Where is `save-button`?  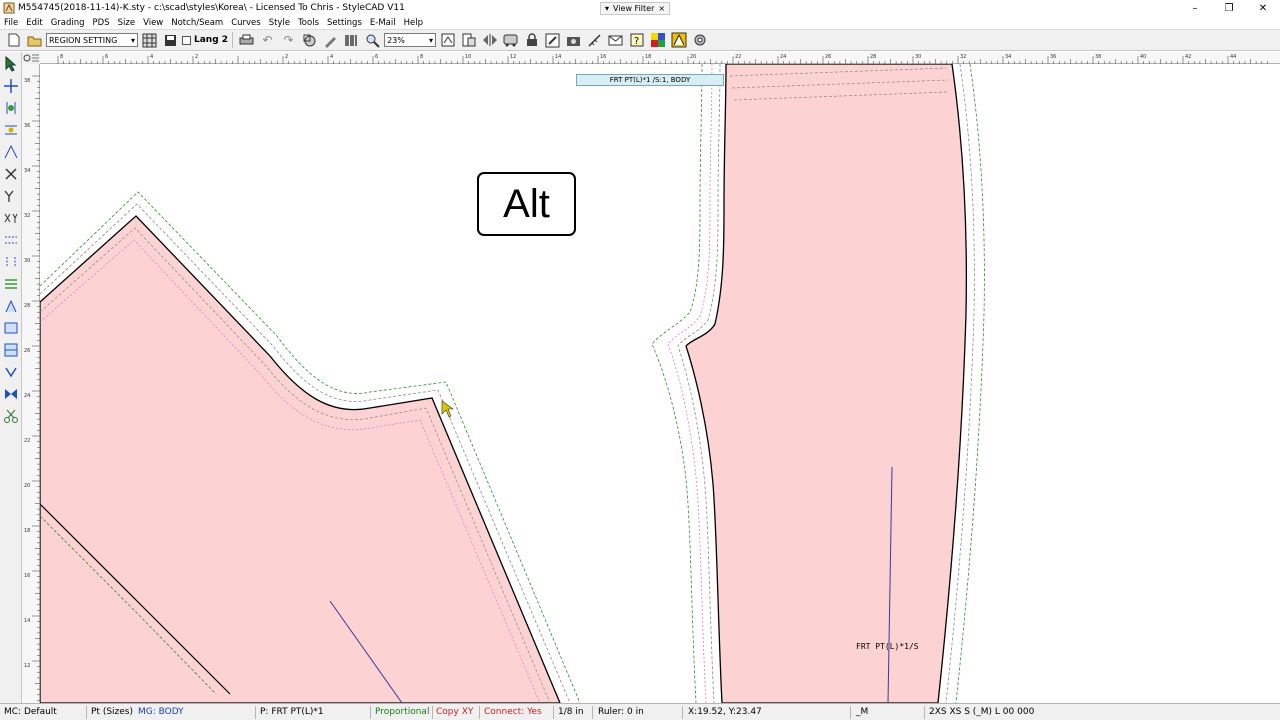
save-button is located at coordinates (170, 40).